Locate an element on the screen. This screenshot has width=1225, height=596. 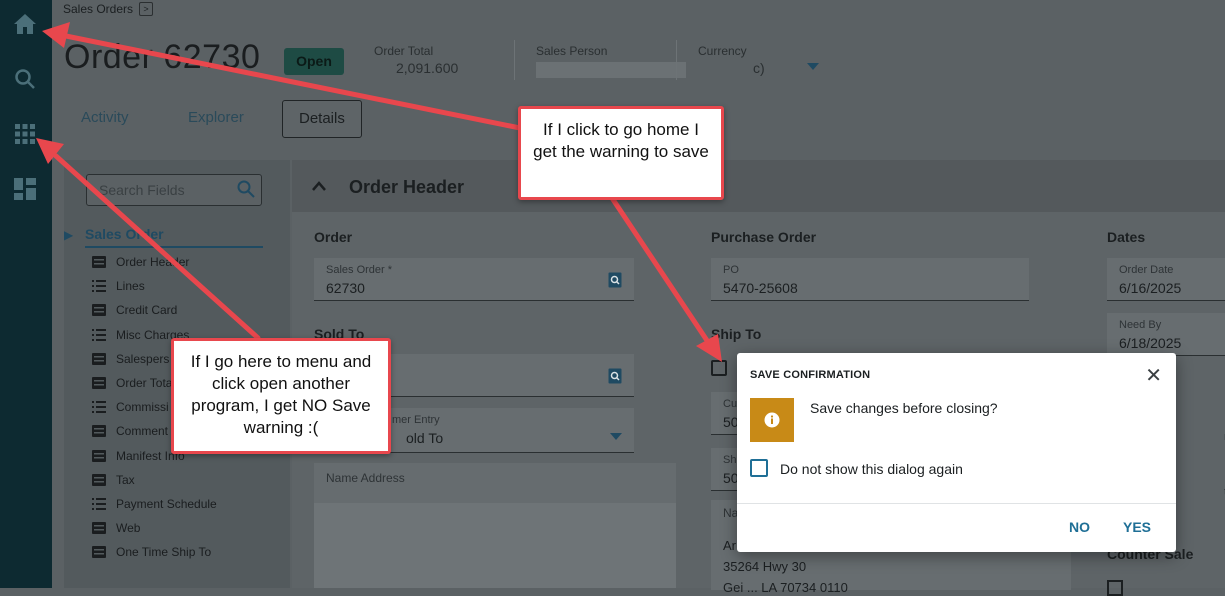
sales-order-label: Sales Order * is located at coordinates (359, 270).